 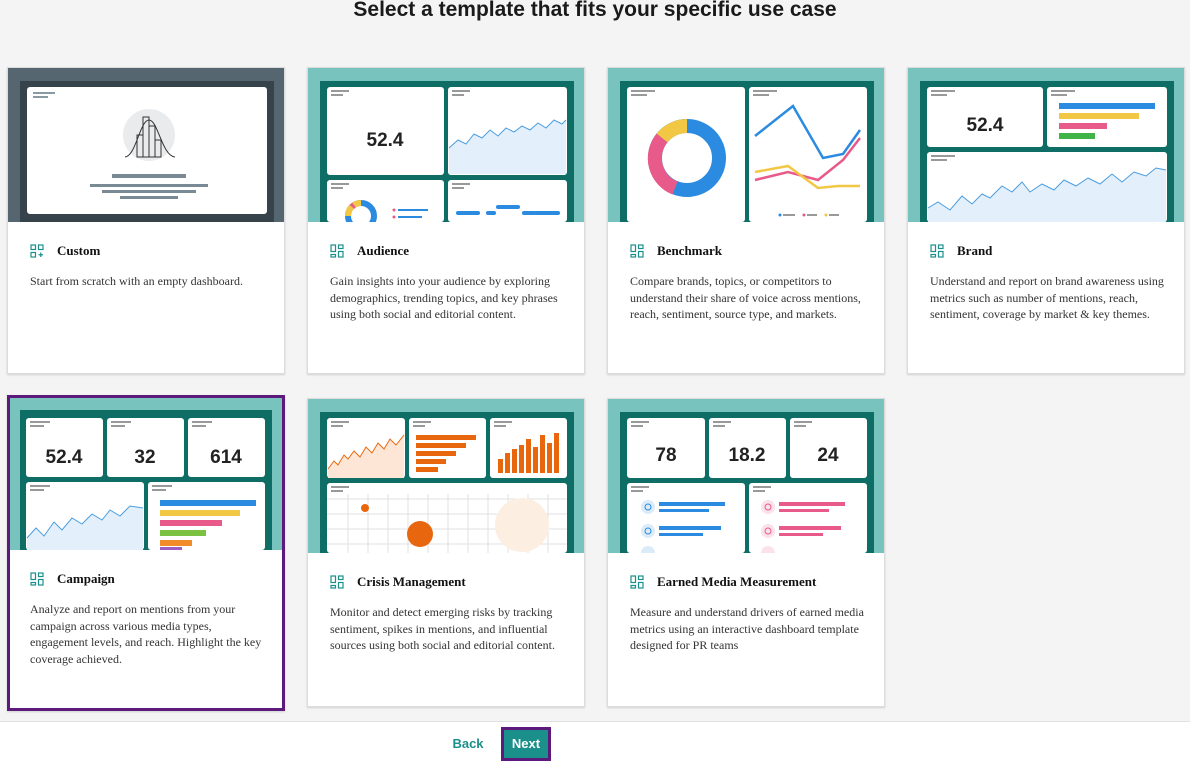 I want to click on footer-bar: Back Next, so click(x=595, y=742).